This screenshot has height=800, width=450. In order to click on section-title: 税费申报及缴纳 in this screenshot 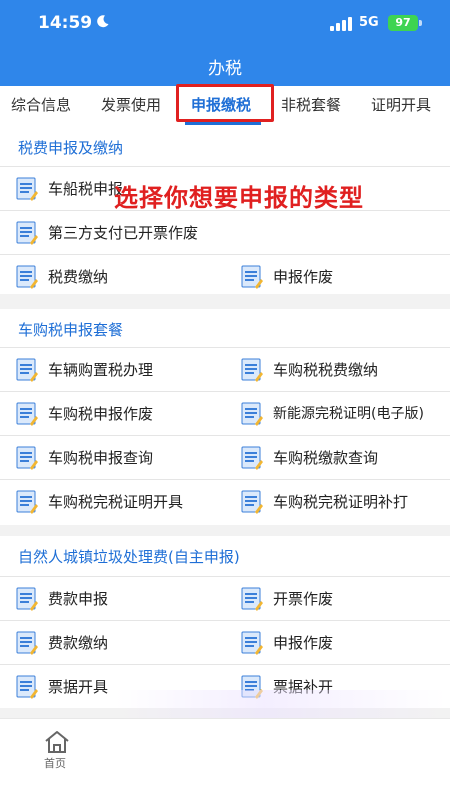, I will do `click(71, 148)`.